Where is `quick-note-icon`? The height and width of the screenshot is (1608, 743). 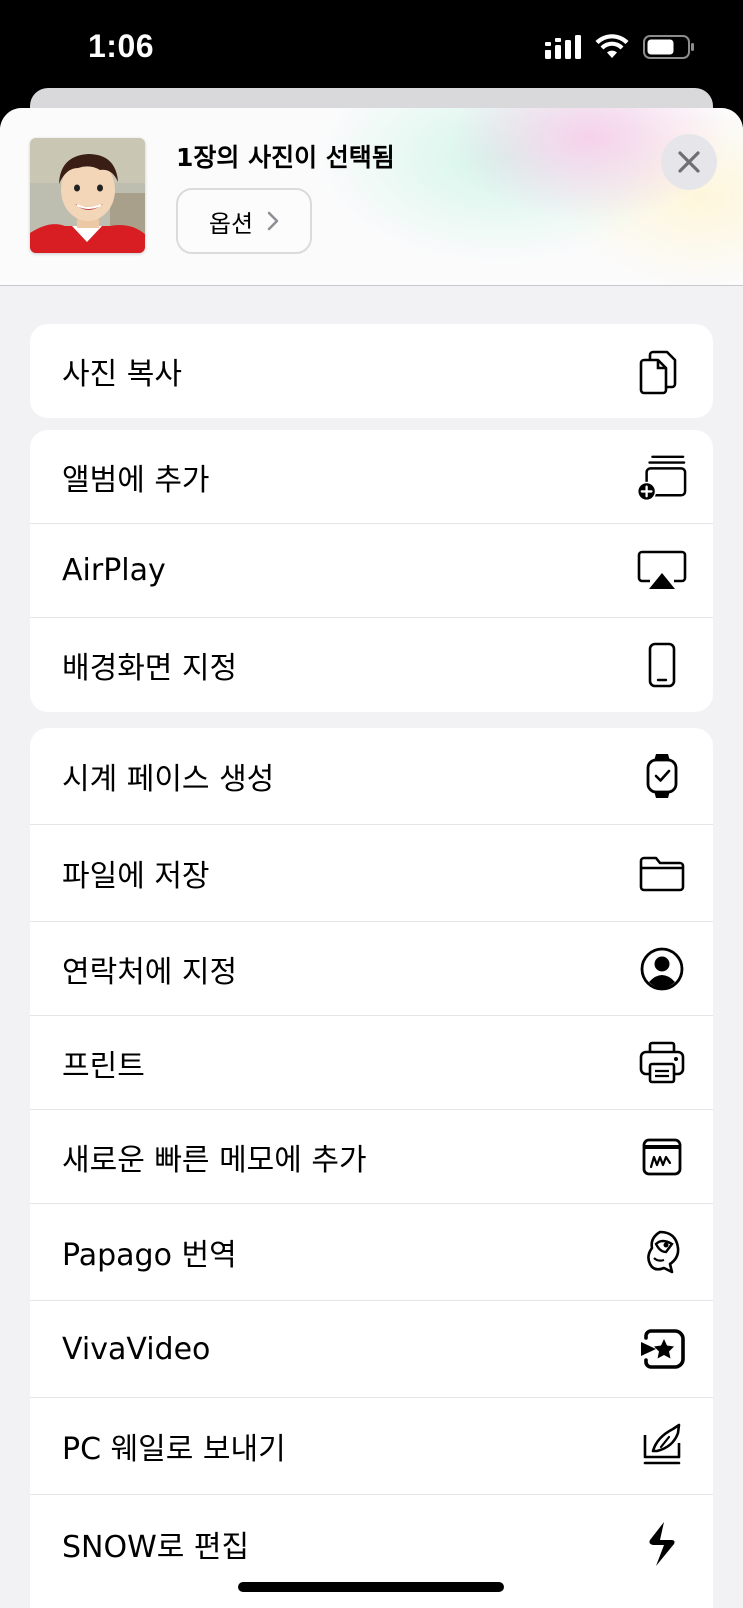 quick-note-icon is located at coordinates (662, 1157).